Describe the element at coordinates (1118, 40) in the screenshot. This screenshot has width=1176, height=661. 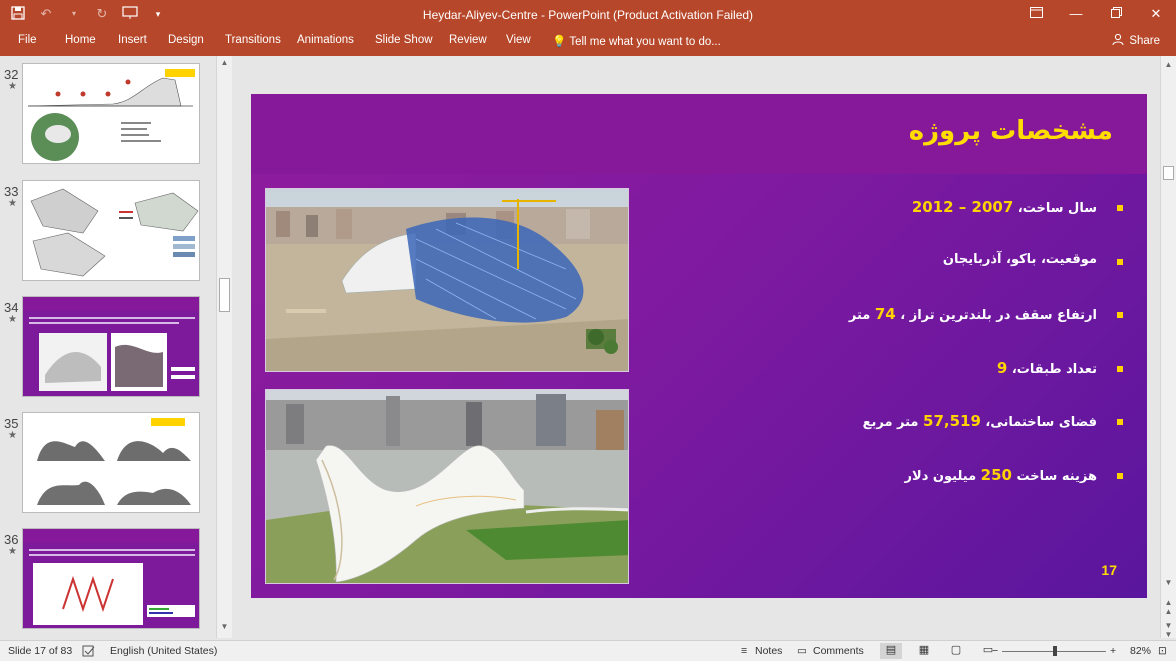
I see `person-icon` at that location.